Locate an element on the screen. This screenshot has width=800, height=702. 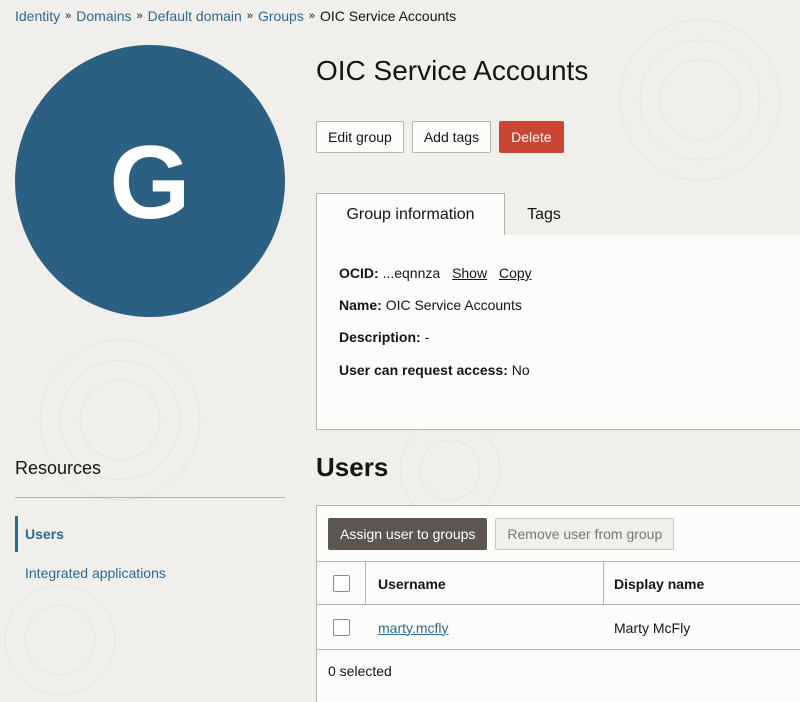
breadcrumb-link-default-domain: Default domain is located at coordinates (195, 16).